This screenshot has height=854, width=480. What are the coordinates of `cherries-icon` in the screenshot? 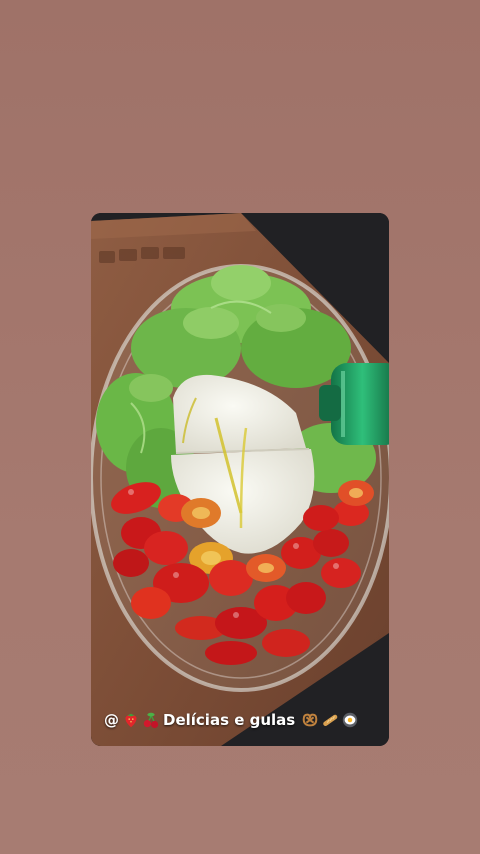 It's located at (151, 720).